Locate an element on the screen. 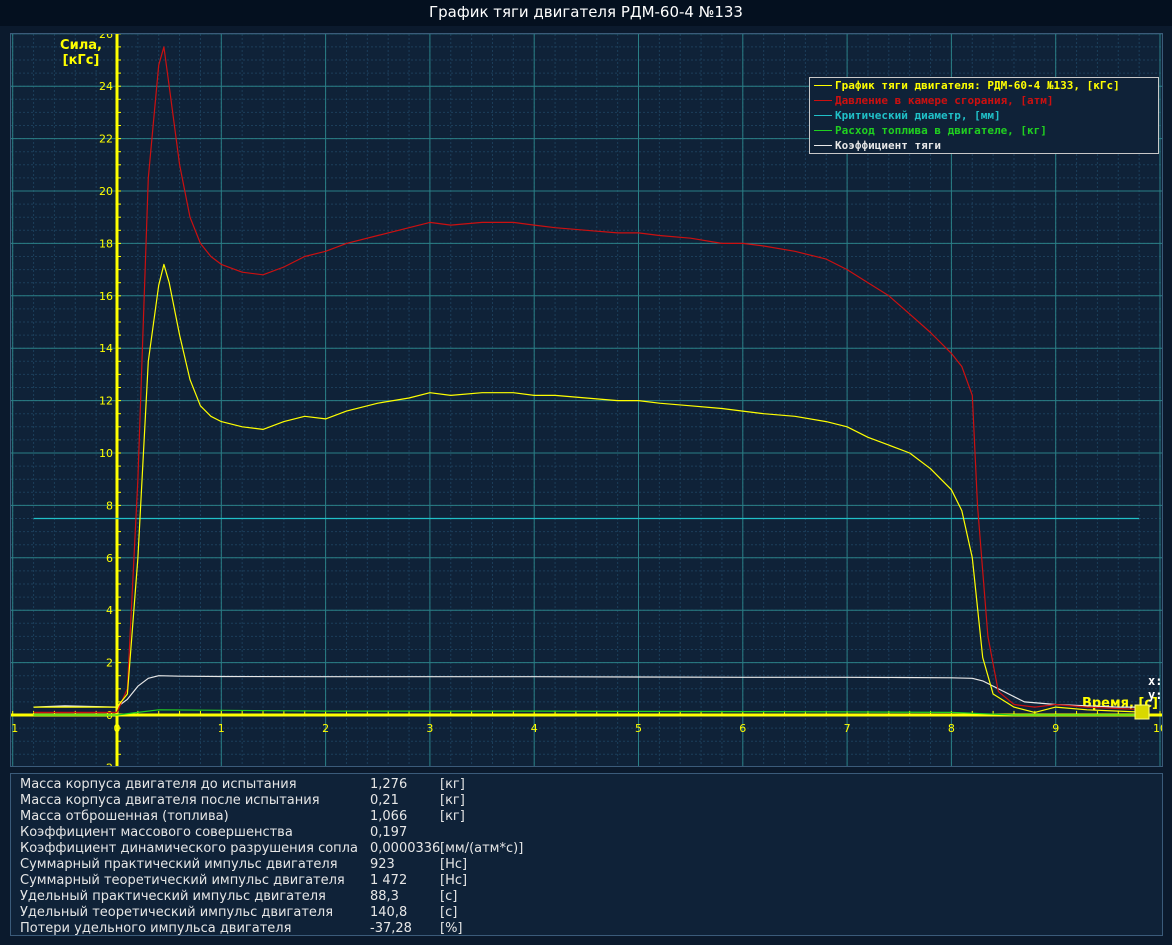 The image size is (1172, 945). x-tick-label: 2 is located at coordinates (325, 728).